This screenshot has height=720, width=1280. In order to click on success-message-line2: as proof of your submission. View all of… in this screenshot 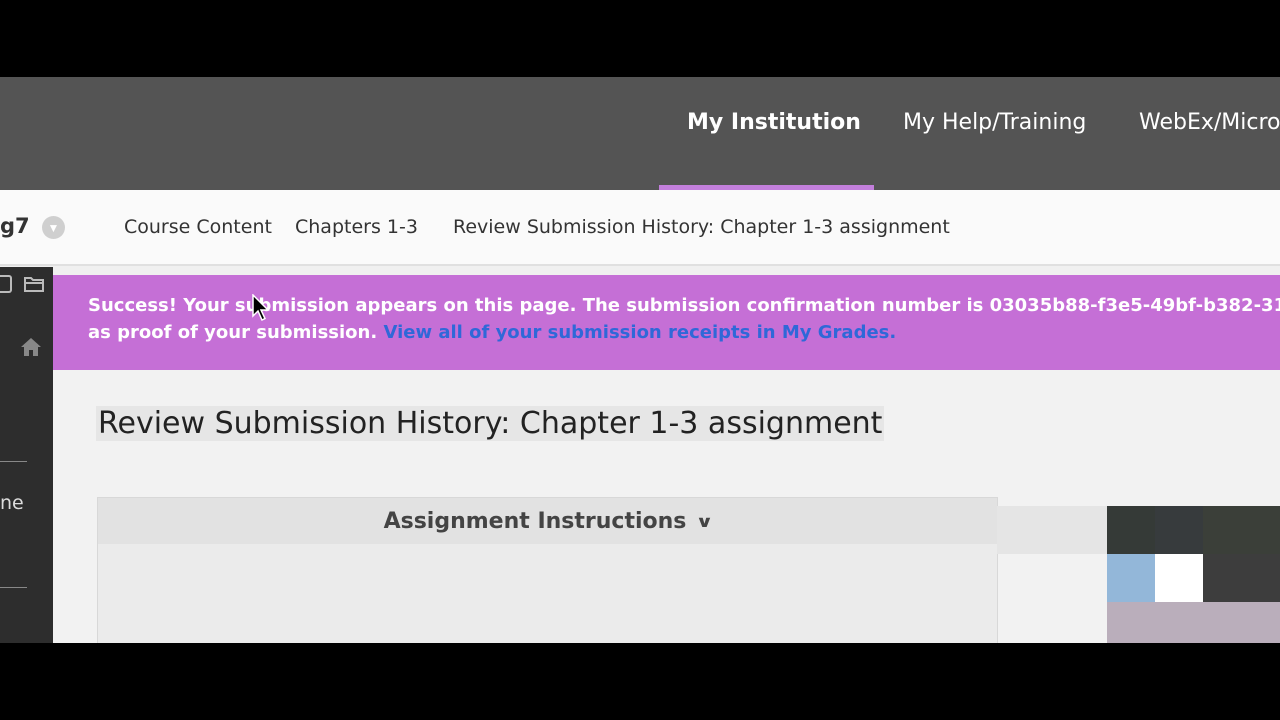, I will do `click(492, 332)`.